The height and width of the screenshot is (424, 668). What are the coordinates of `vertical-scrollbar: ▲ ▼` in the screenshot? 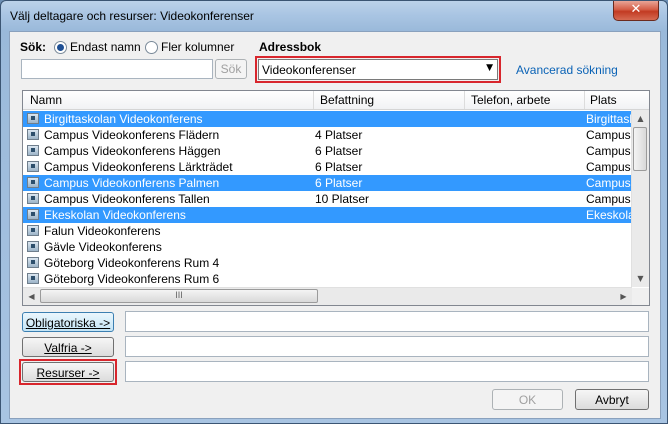 It's located at (640, 198).